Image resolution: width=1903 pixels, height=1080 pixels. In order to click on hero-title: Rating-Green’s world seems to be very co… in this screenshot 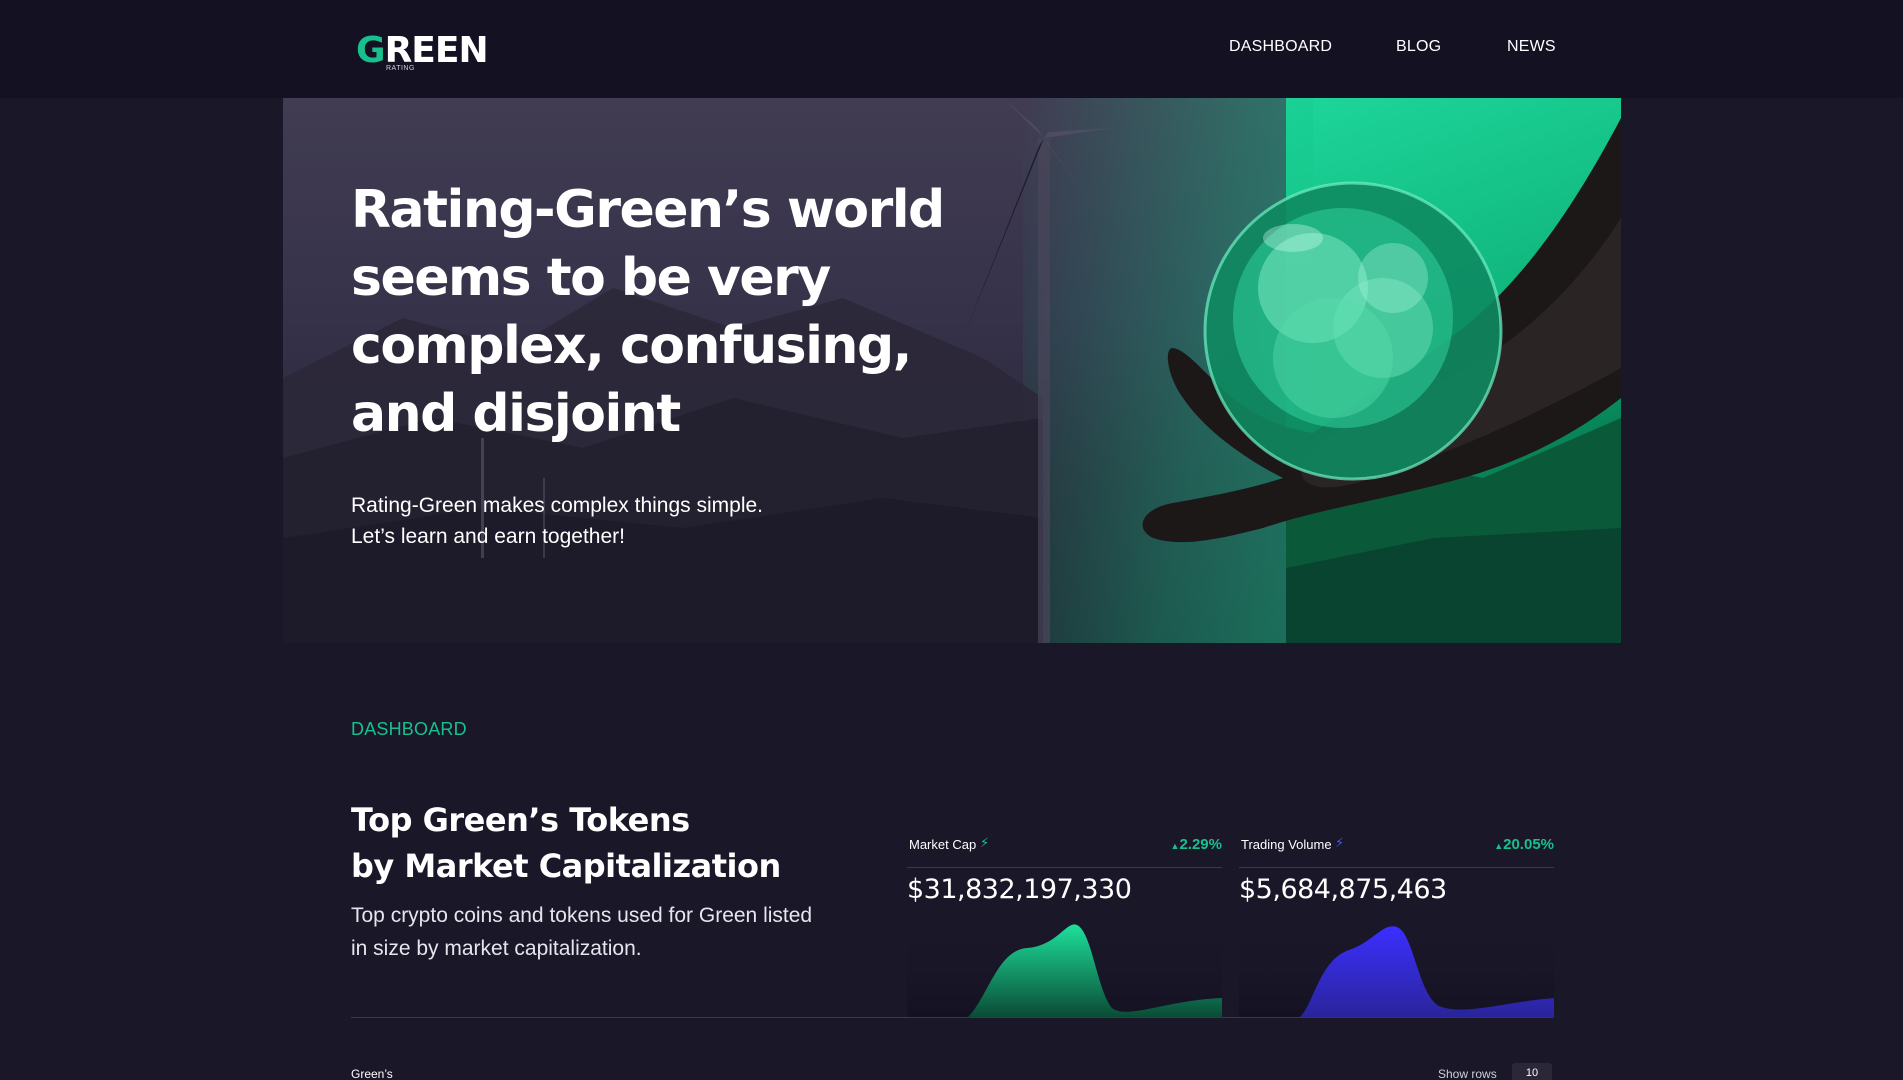, I will do `click(648, 312)`.